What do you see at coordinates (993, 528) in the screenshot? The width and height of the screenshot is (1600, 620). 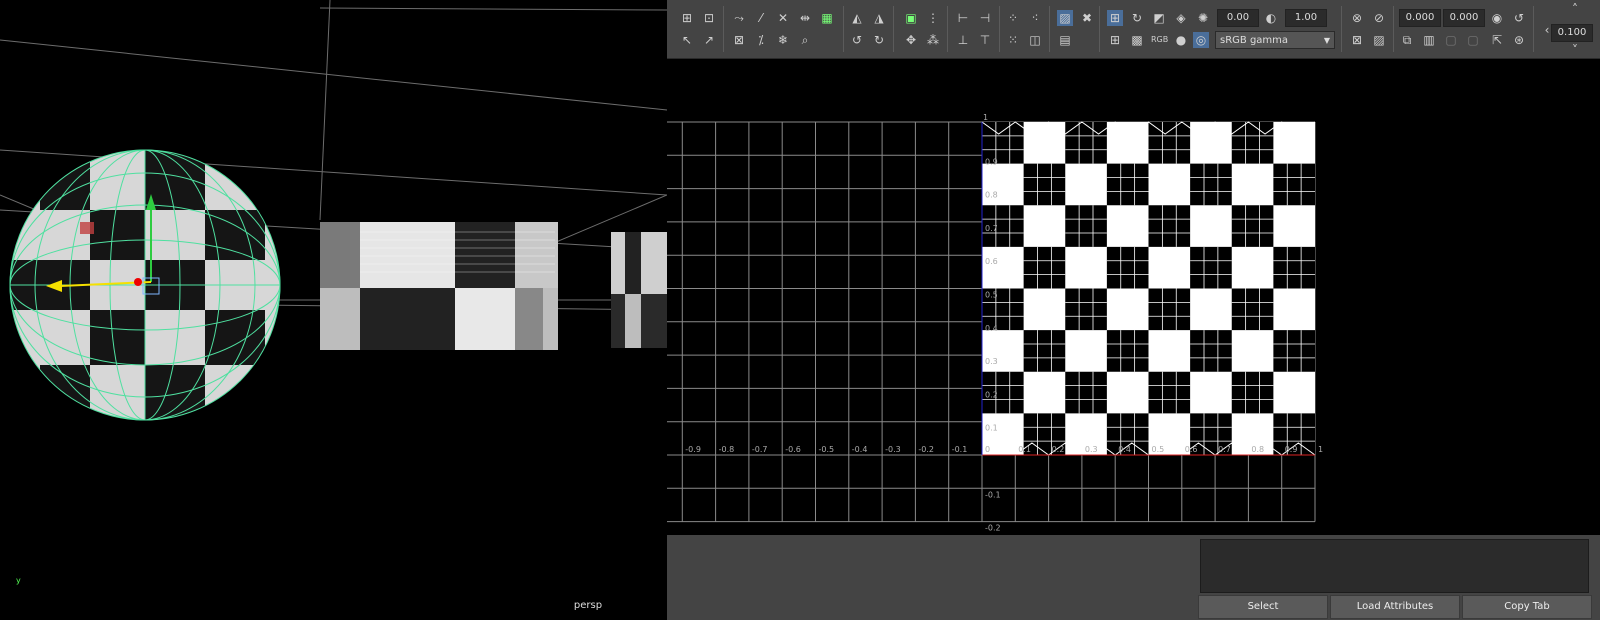 I see `uv-v-label: -0.2` at bounding box center [993, 528].